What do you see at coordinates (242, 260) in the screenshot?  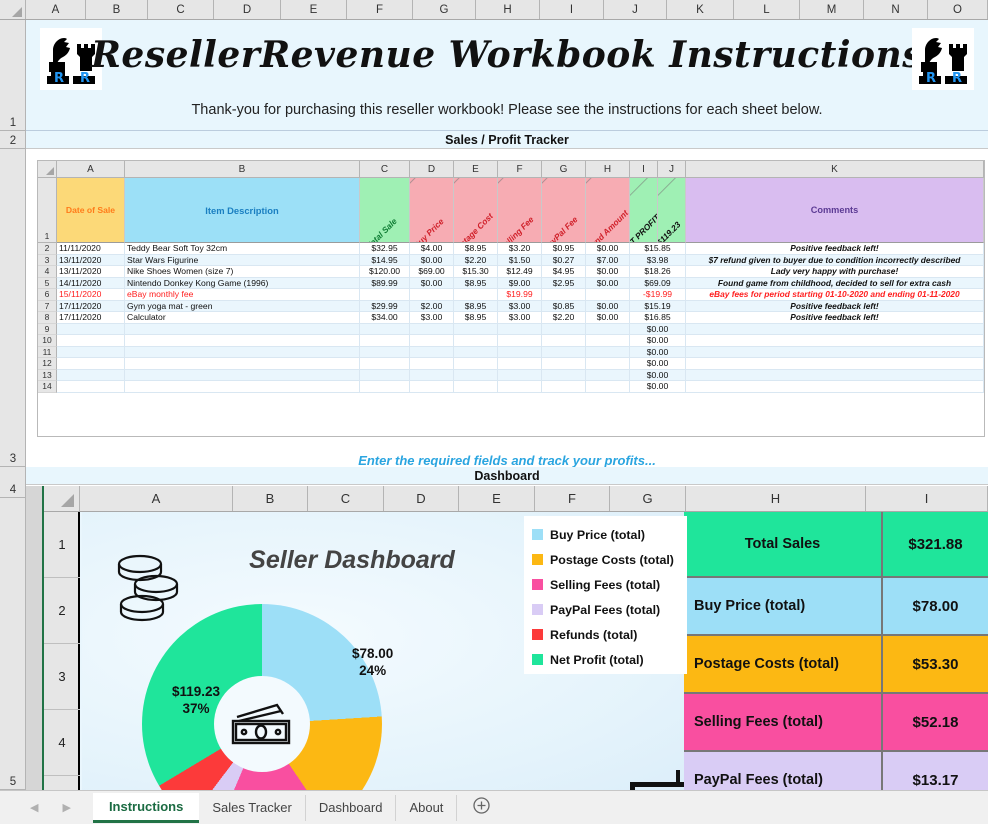 I see `cell-item: Star Wars Figurine` at bounding box center [242, 260].